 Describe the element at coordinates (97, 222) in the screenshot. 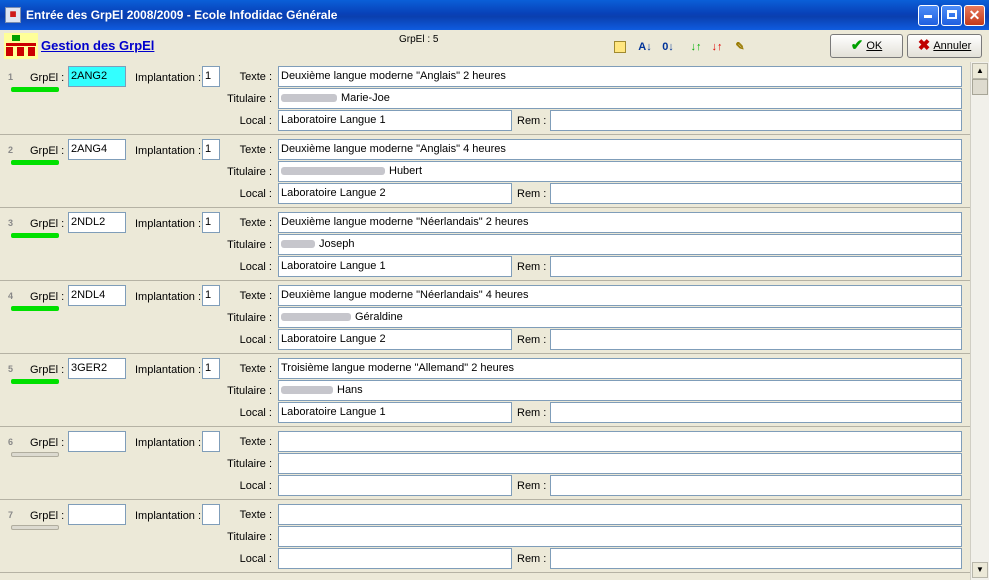

I see `grpel-code-field: 2NDL2` at that location.